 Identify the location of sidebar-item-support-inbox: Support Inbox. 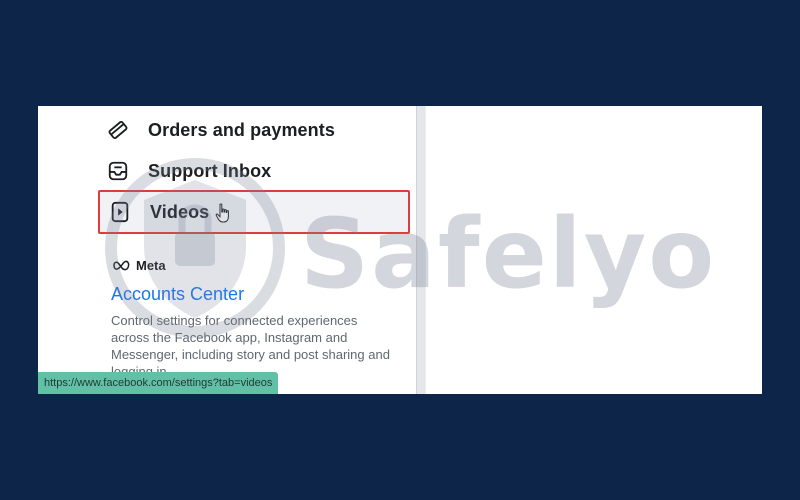
(255, 171).